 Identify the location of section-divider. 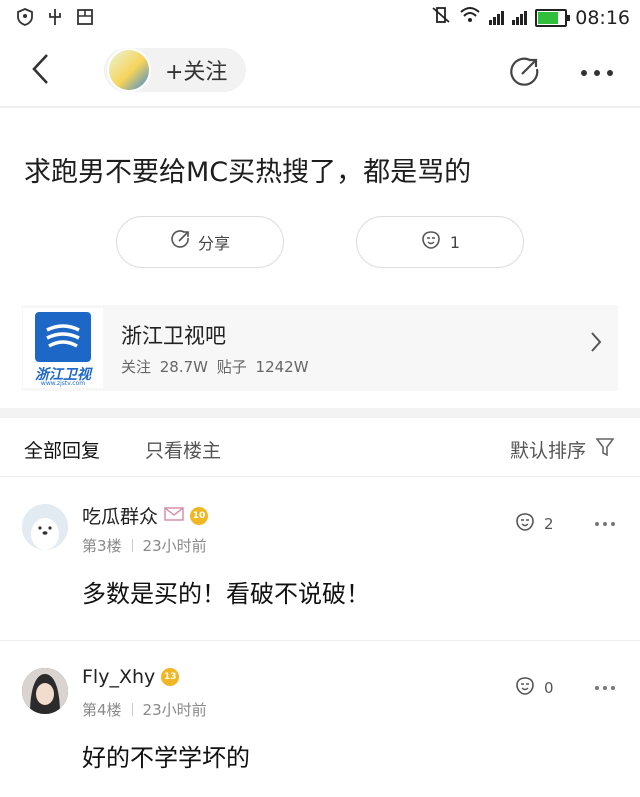
(320, 413).